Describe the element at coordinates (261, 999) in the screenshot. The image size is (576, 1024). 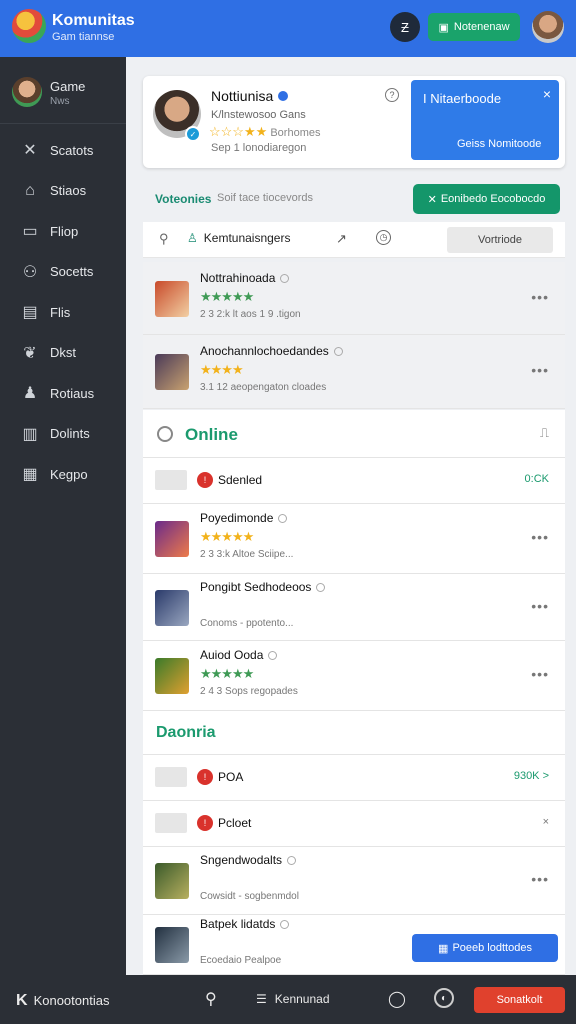
I see `list-icon: ☰` at that location.